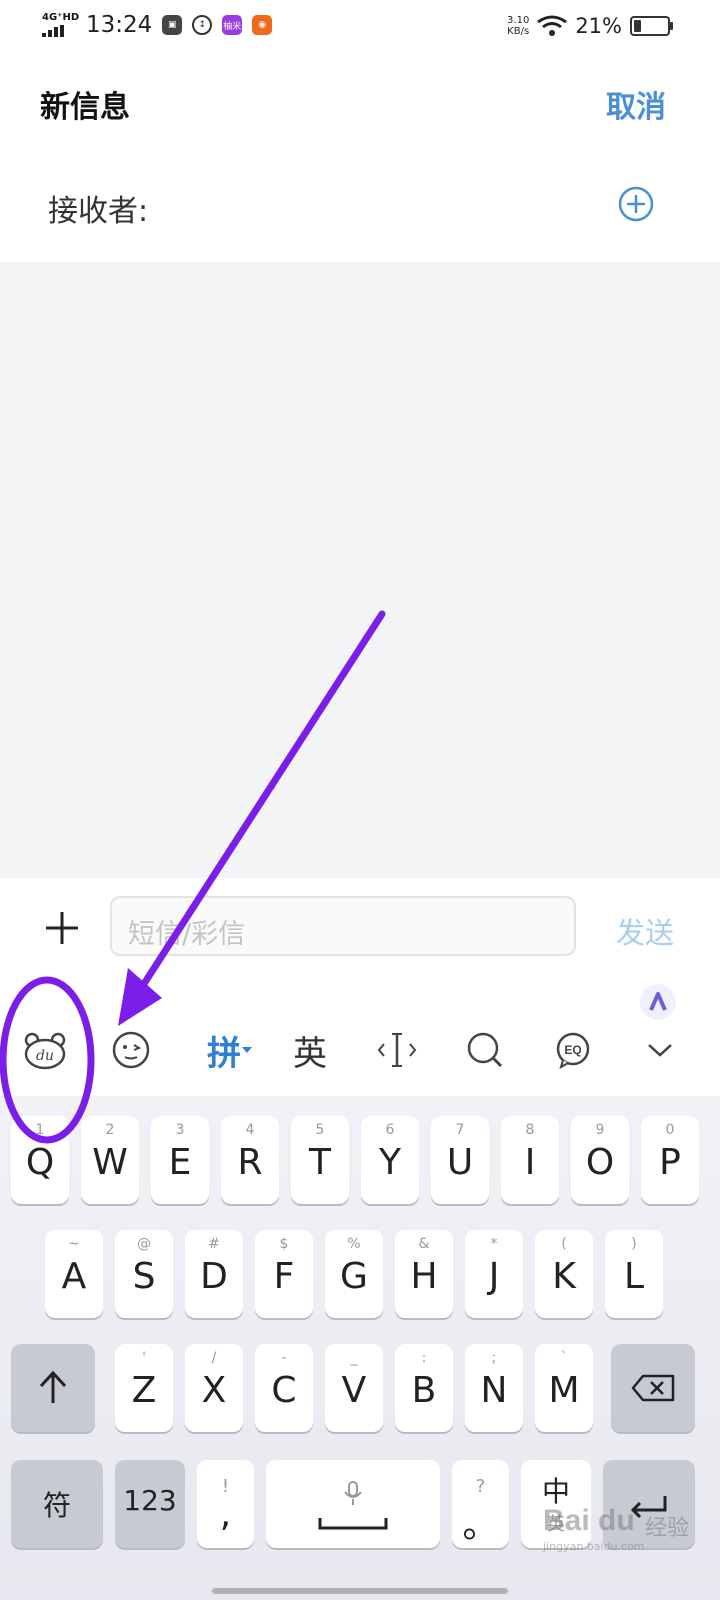  I want to click on home-indicator, so click(360, 1591).